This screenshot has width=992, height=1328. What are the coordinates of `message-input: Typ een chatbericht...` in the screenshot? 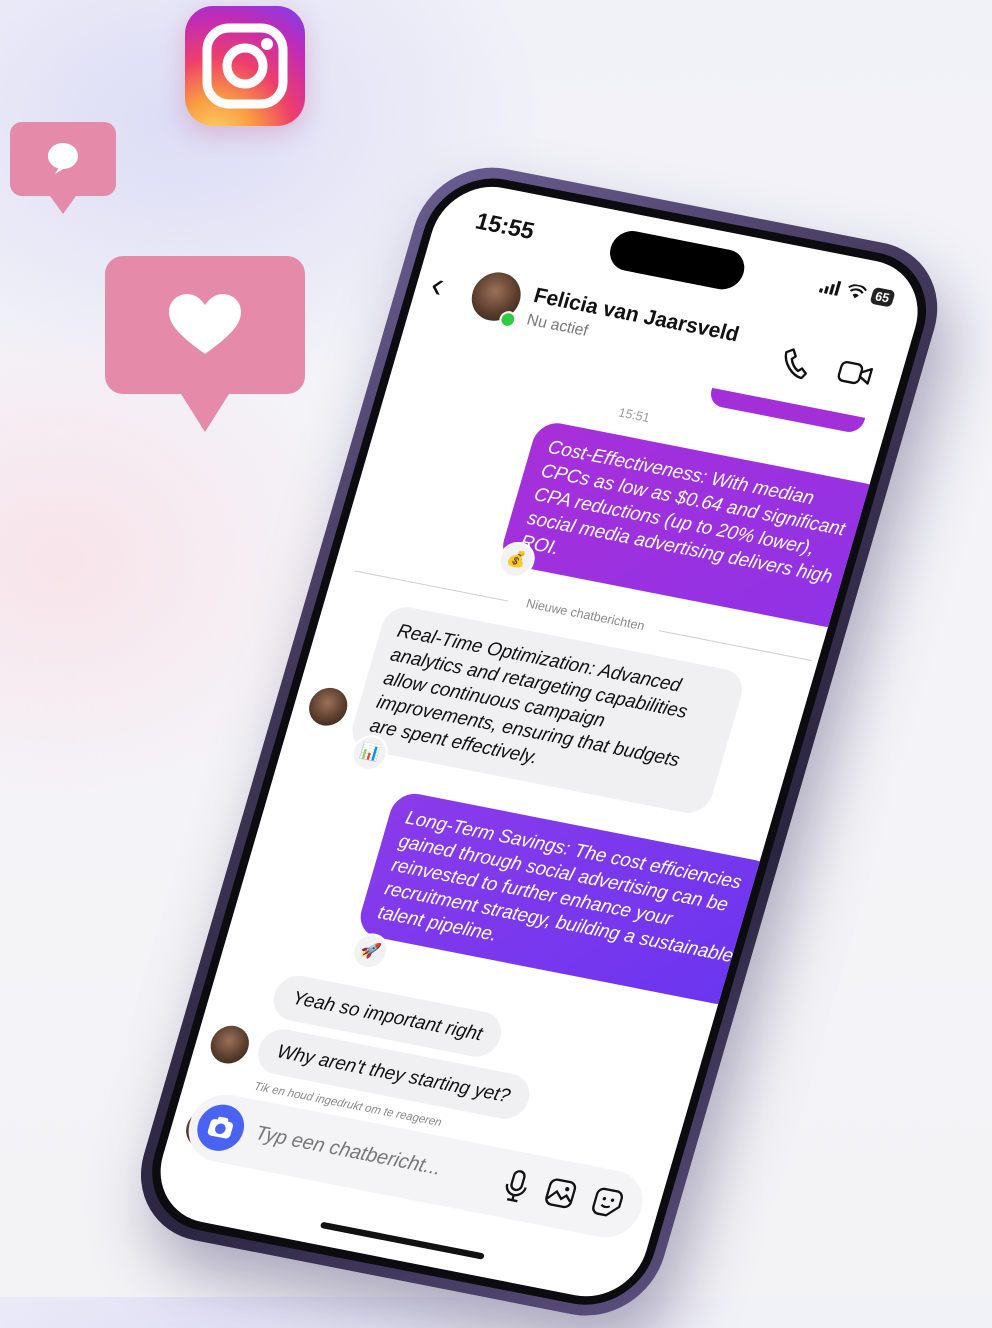 It's located at (348, 1151).